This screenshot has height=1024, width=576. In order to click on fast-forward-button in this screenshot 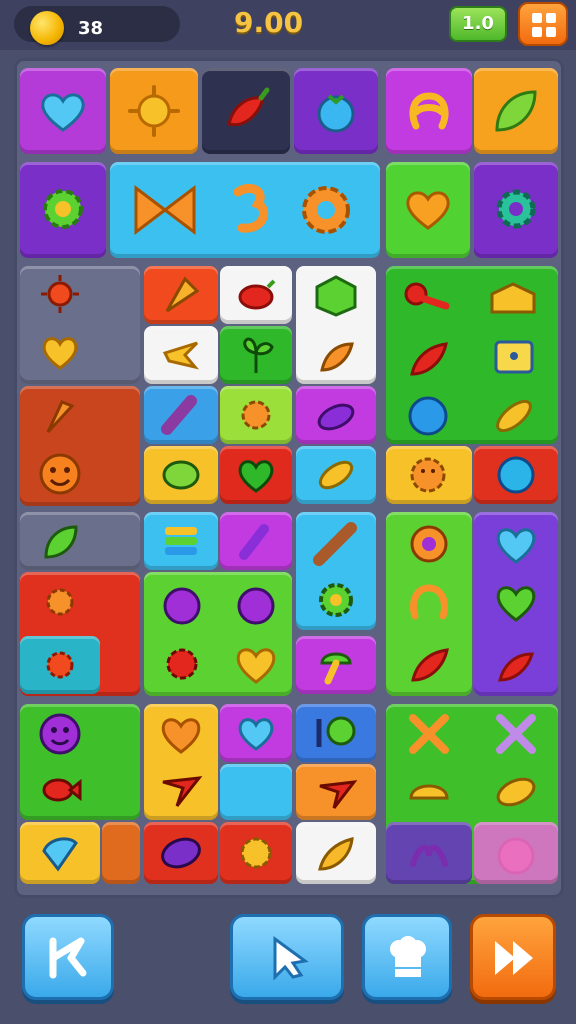, I will do `click(513, 957)`.